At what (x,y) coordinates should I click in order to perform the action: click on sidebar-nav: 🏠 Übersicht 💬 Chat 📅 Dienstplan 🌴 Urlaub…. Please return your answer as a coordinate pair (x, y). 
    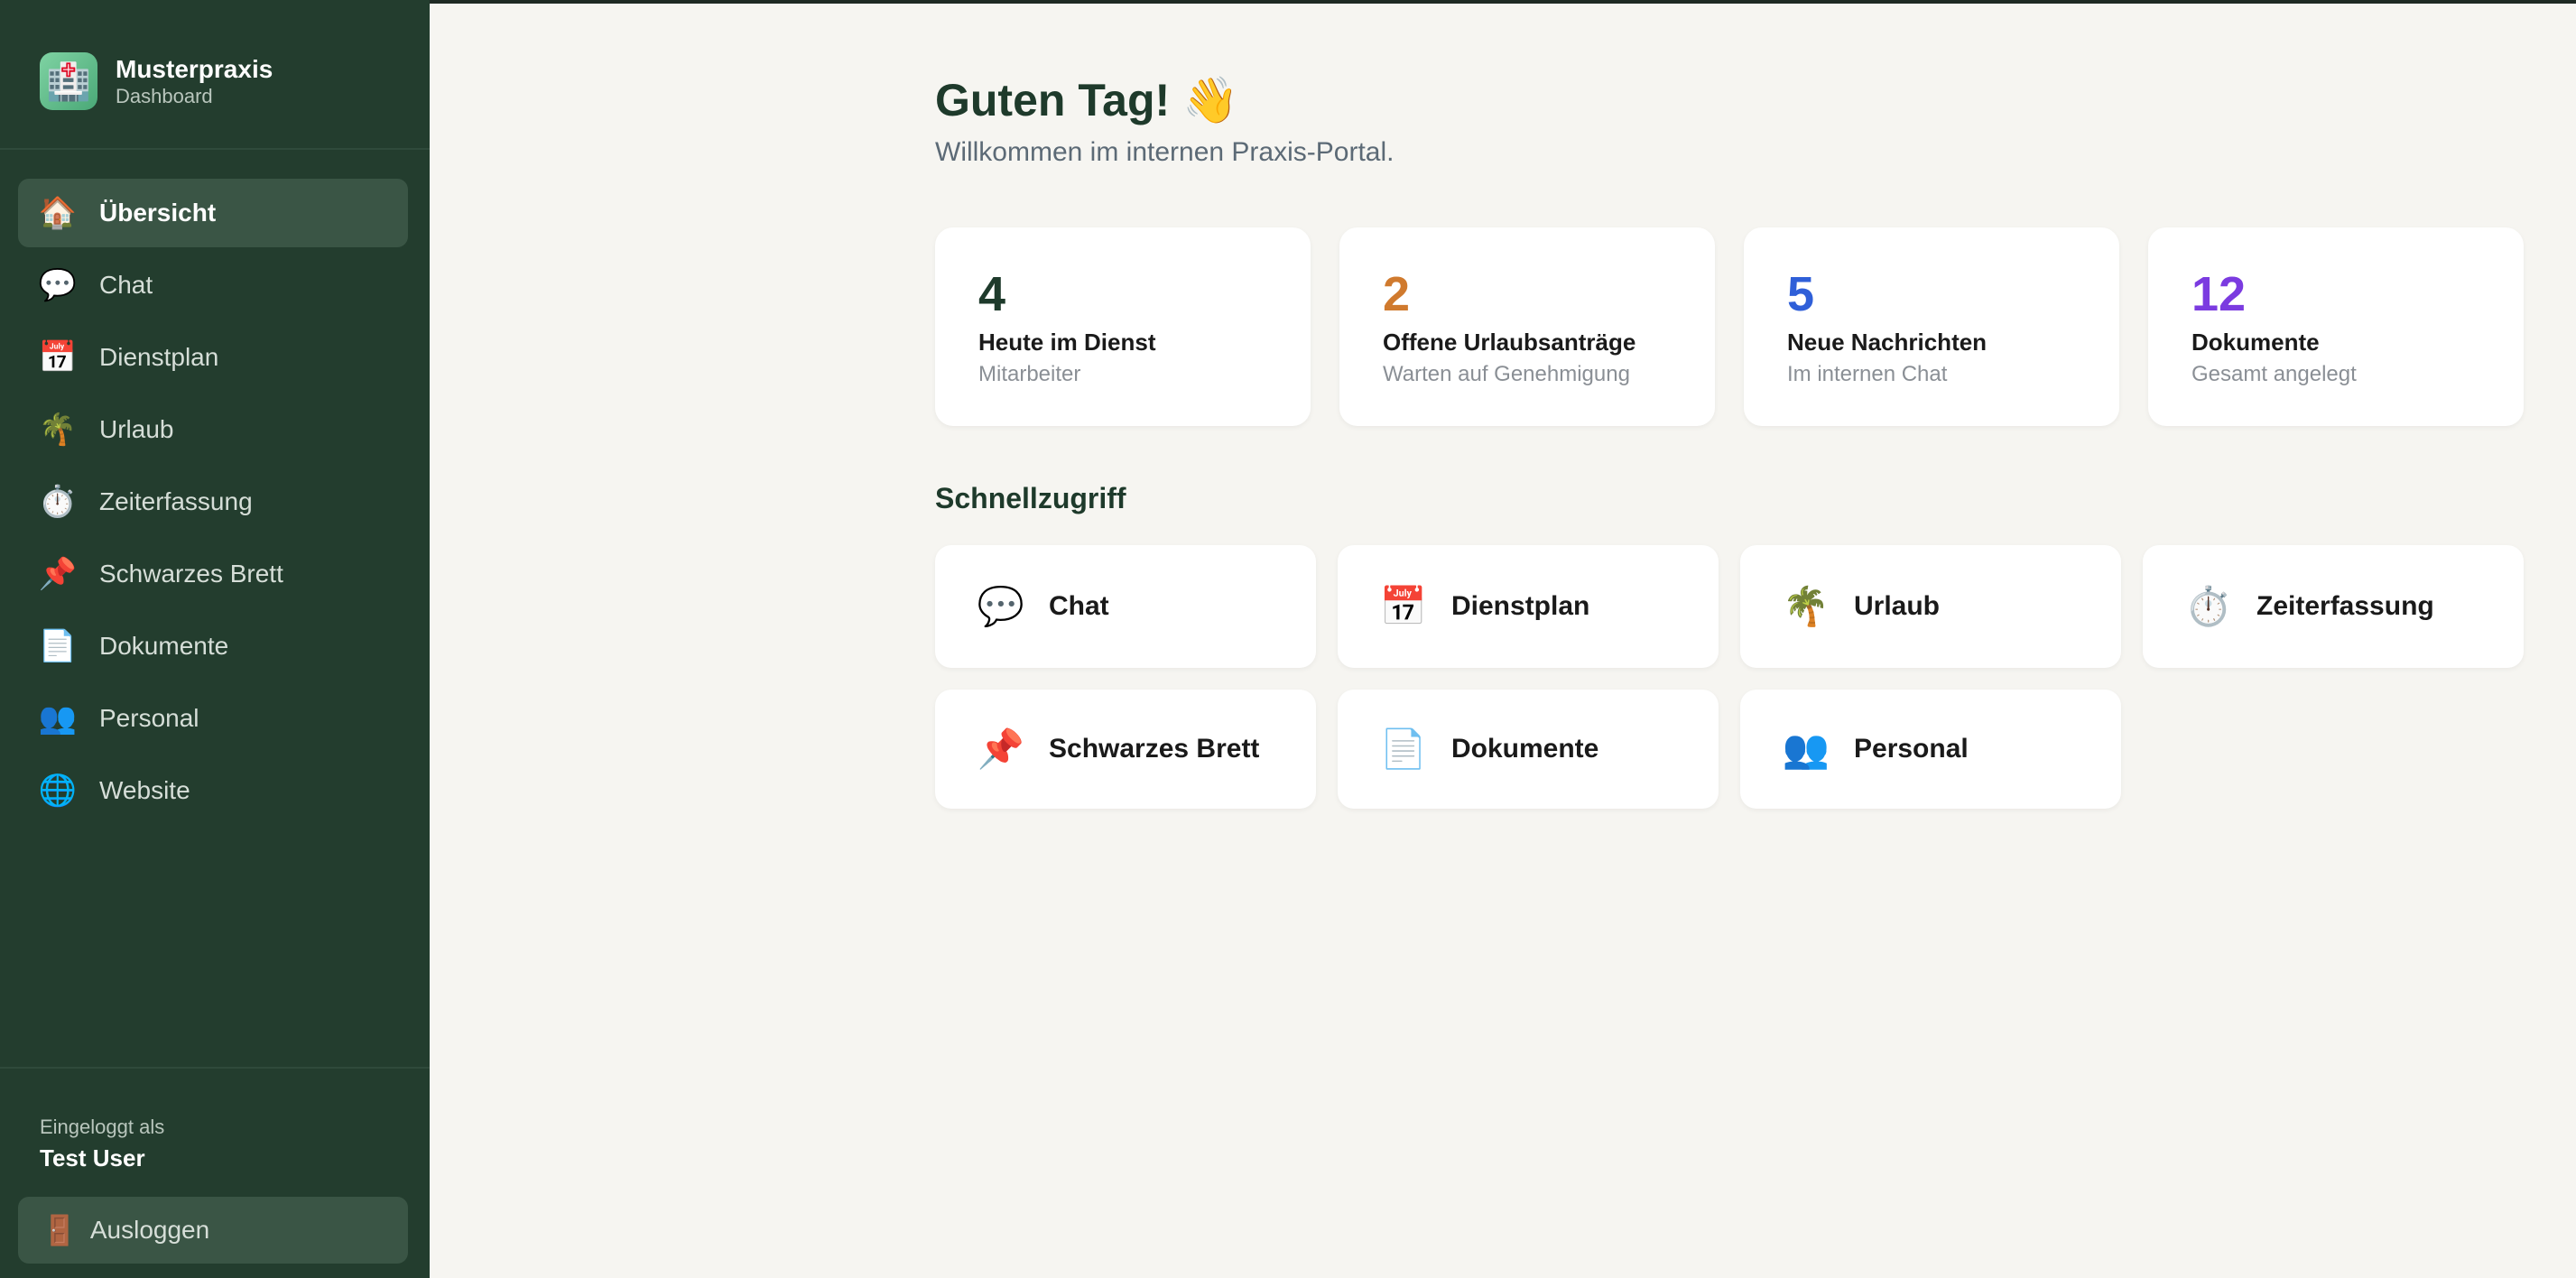
    Looking at the image, I should click on (213, 504).